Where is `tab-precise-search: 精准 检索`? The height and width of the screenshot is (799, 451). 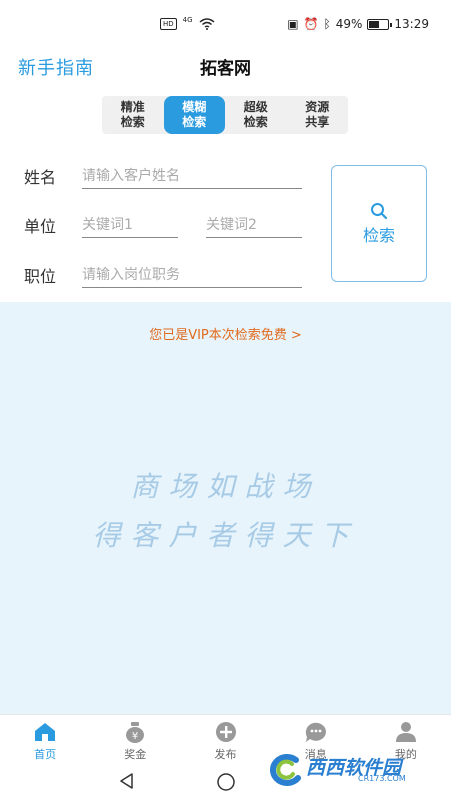
tab-precise-search: 精准 检索 is located at coordinates (133, 115).